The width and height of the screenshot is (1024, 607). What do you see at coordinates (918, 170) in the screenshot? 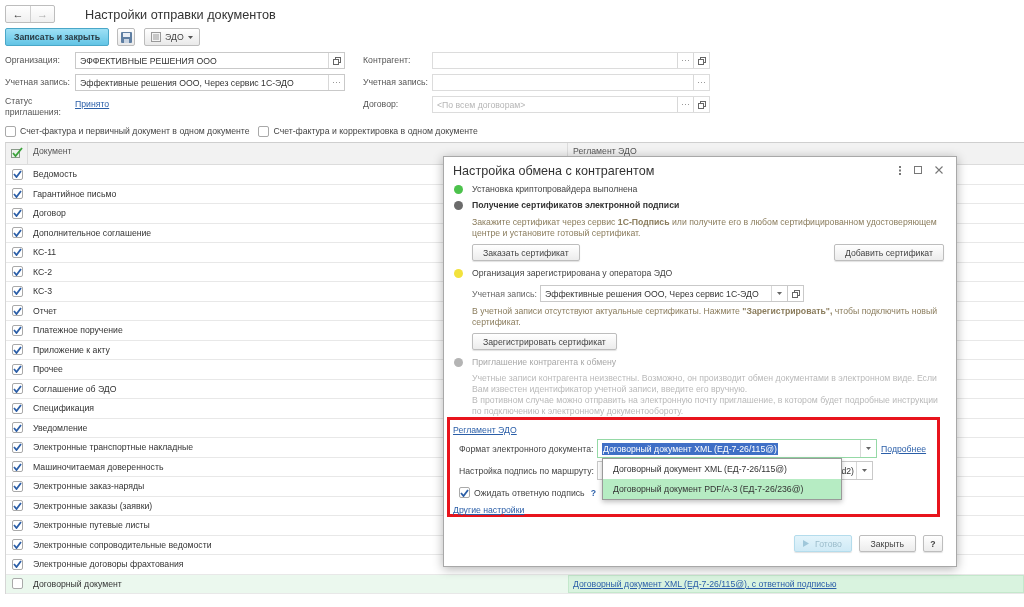
I see `maximize-icon` at bounding box center [918, 170].